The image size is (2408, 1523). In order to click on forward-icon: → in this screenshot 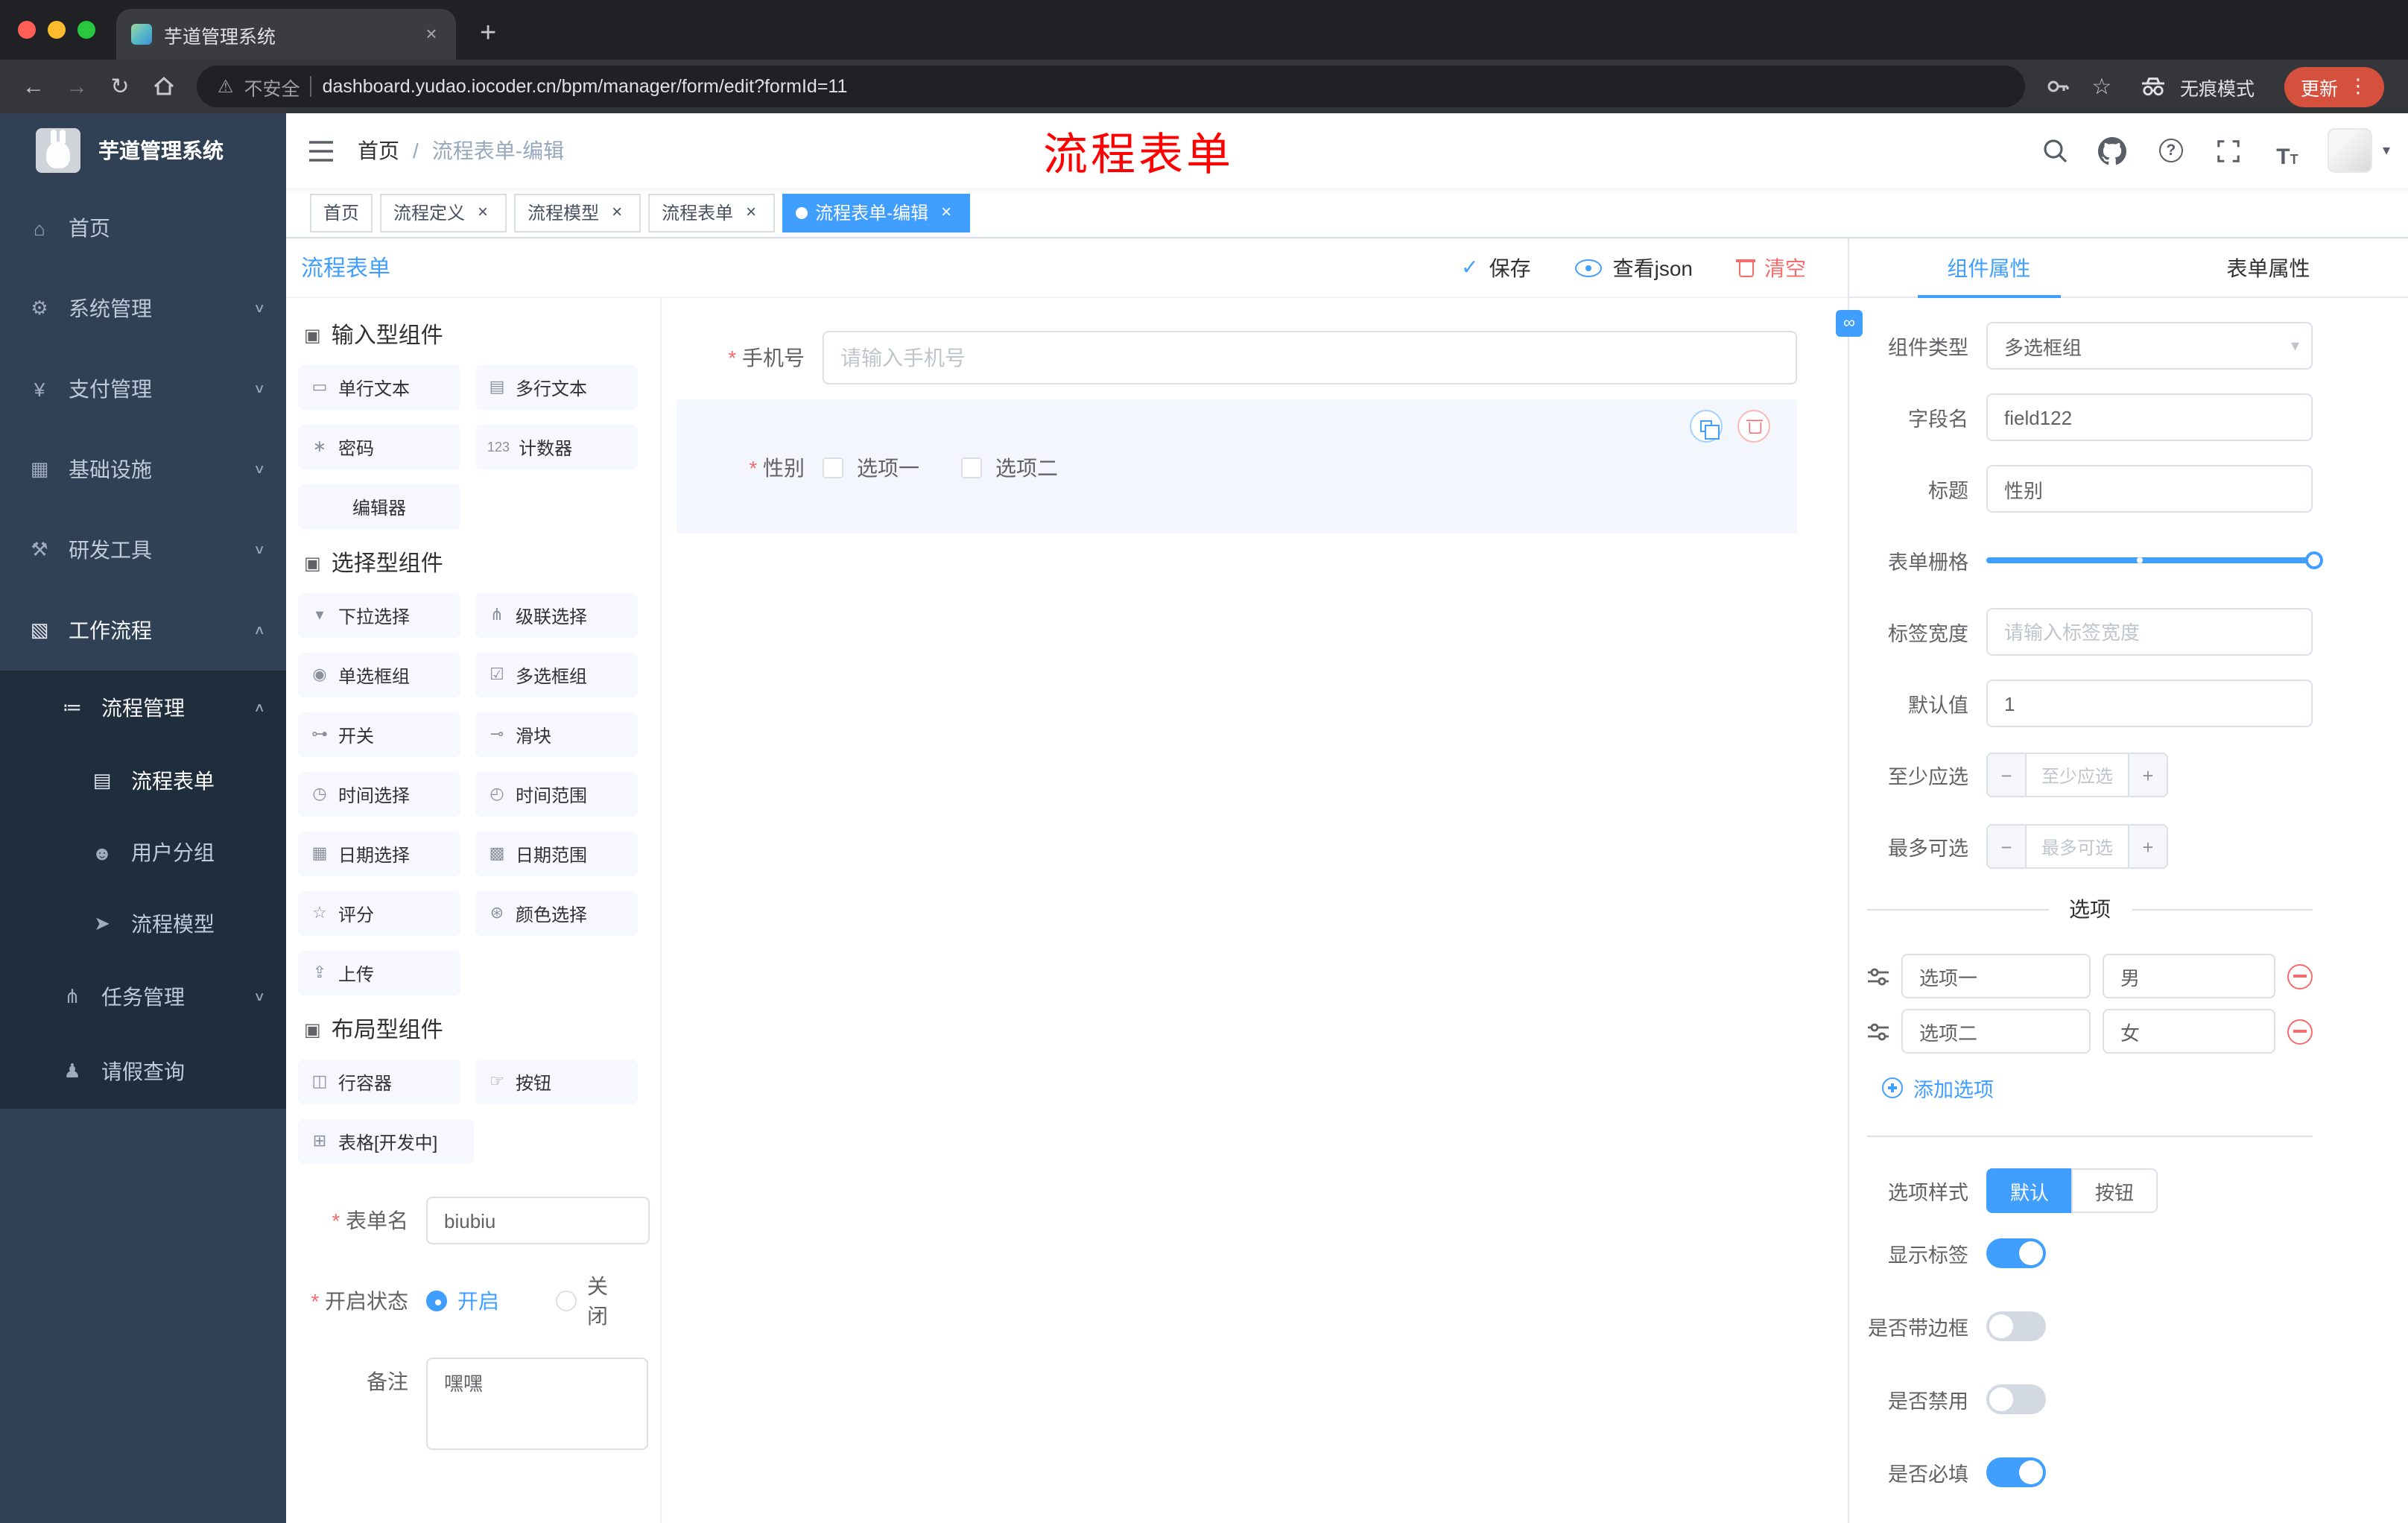, I will do `click(76, 87)`.